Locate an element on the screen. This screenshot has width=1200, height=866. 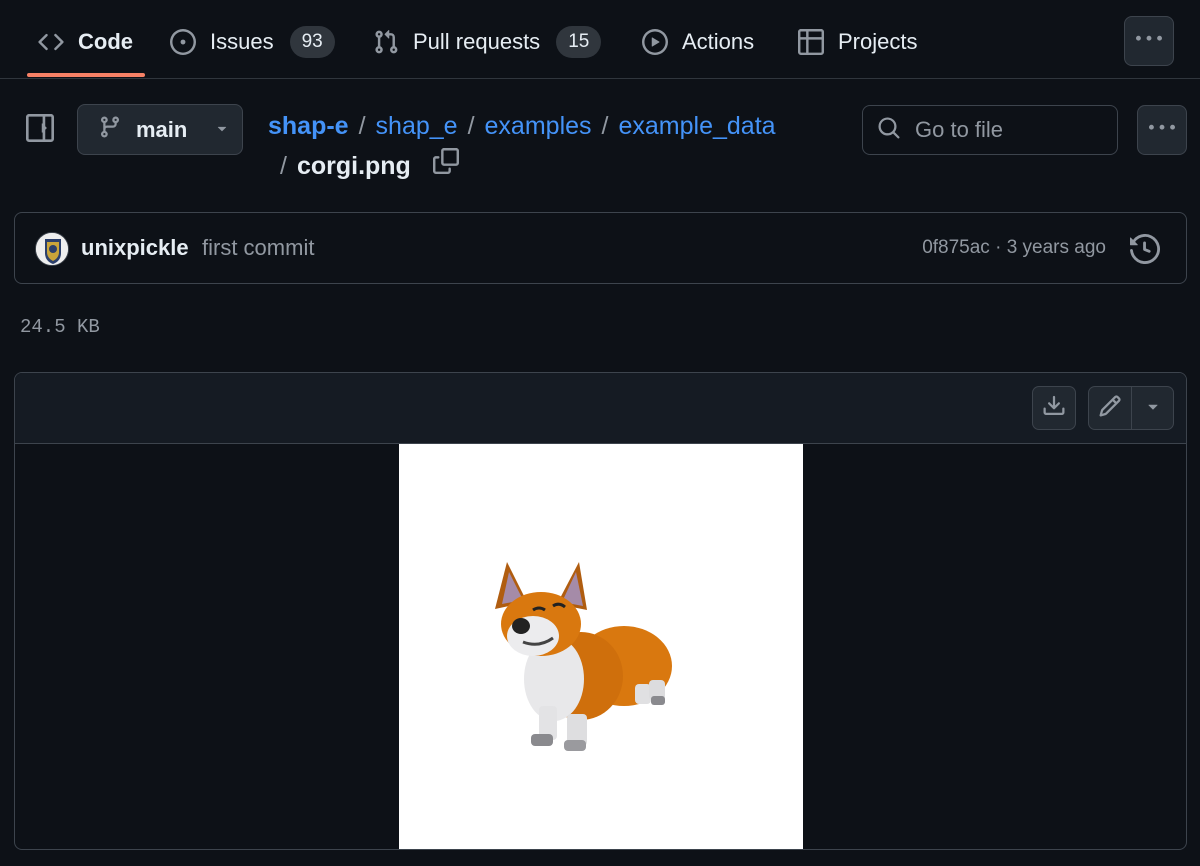
commit-author-link: unixpickle is located at coordinates (135, 248).